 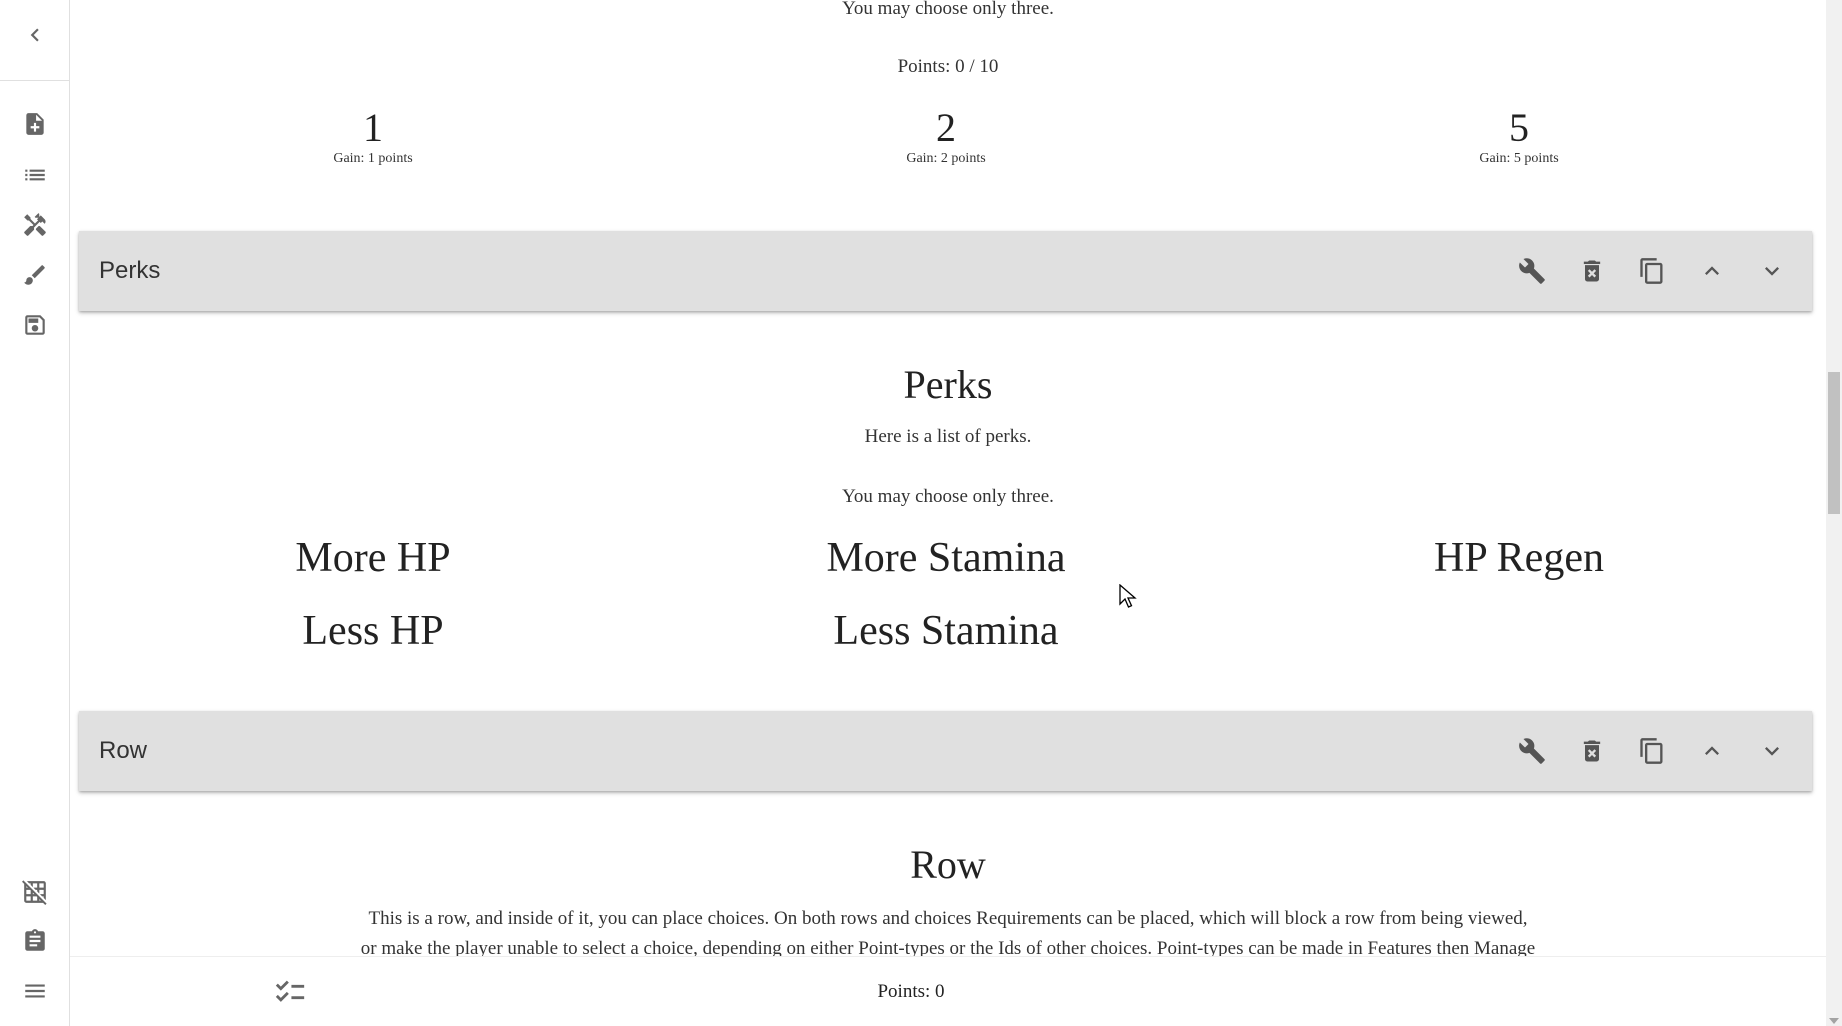 What do you see at coordinates (35, 513) in the screenshot?
I see `left-sidebar` at bounding box center [35, 513].